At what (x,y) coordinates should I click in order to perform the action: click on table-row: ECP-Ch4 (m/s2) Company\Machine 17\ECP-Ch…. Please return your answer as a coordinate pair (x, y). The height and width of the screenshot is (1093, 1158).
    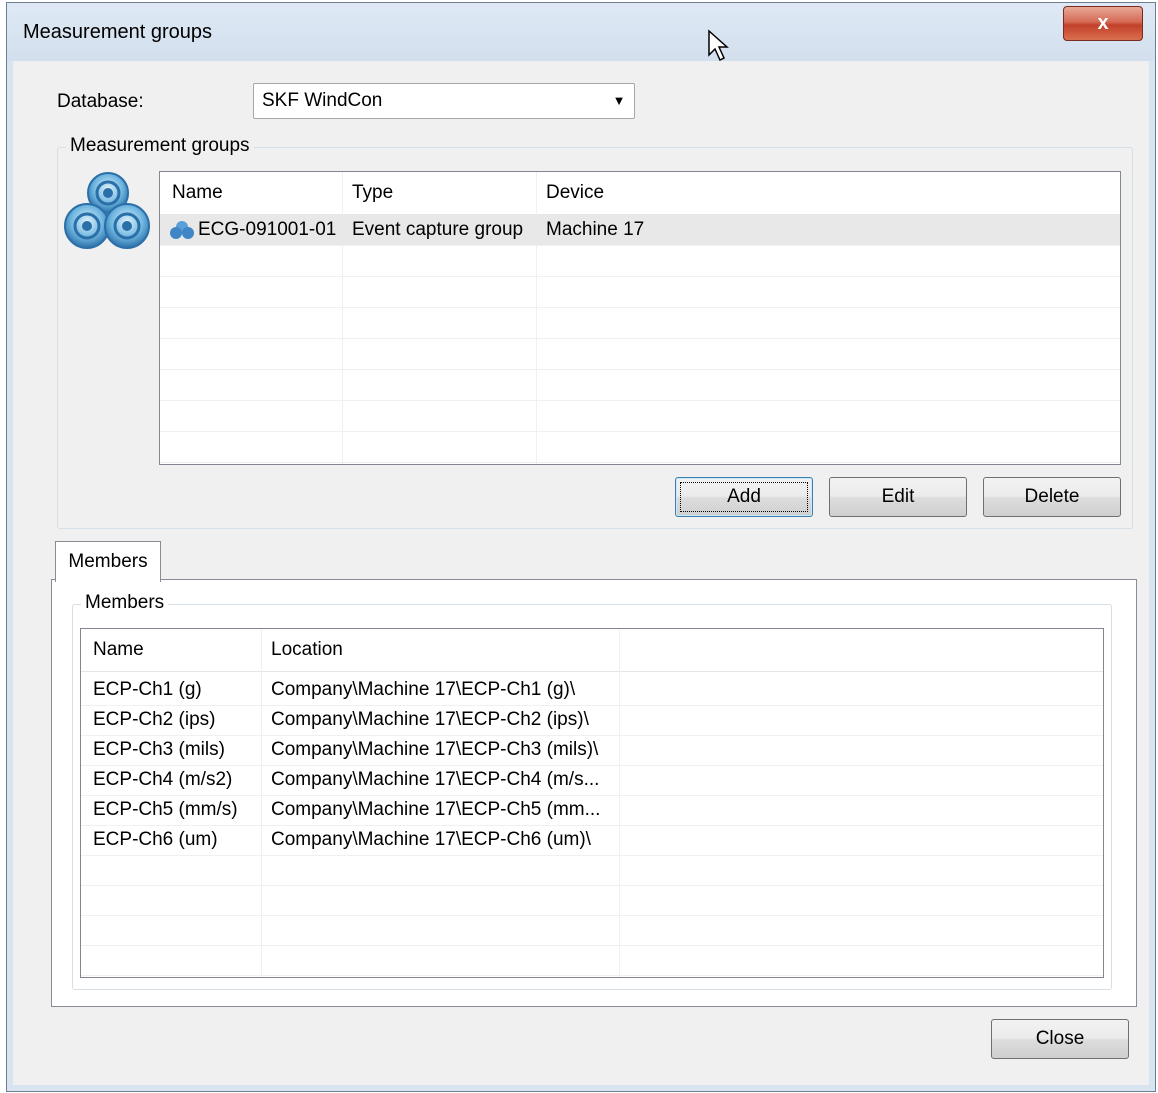
    Looking at the image, I should click on (592, 780).